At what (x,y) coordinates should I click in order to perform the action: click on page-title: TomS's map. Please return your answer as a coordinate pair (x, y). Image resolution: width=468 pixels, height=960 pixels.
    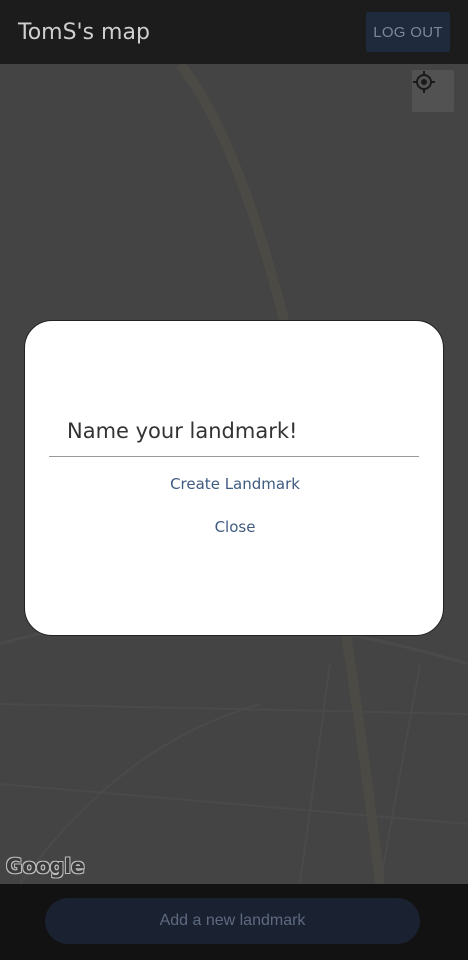
    Looking at the image, I should click on (84, 32).